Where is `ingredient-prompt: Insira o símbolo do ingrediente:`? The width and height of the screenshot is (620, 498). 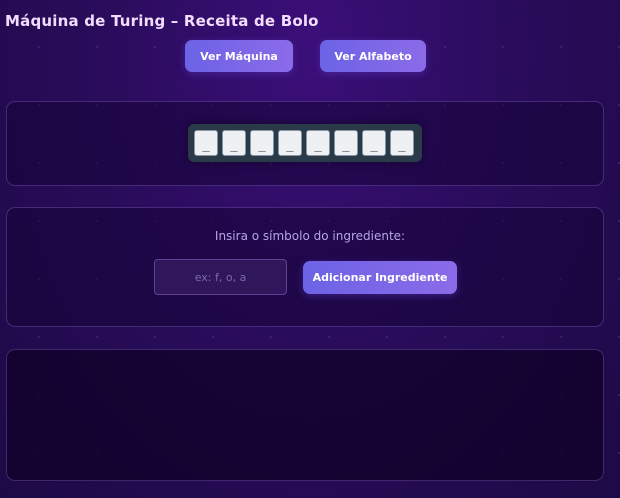 ingredient-prompt: Insira o símbolo do ingrediente: is located at coordinates (310, 236).